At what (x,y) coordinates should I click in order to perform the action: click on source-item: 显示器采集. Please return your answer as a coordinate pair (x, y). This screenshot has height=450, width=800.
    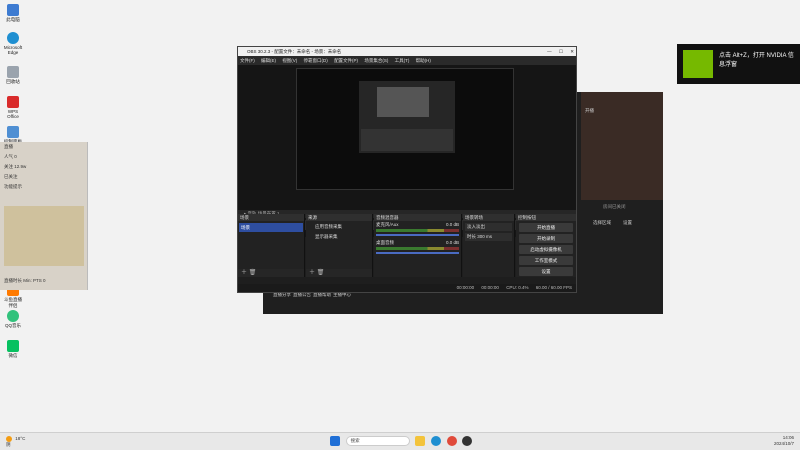
    Looking at the image, I should click on (339, 236).